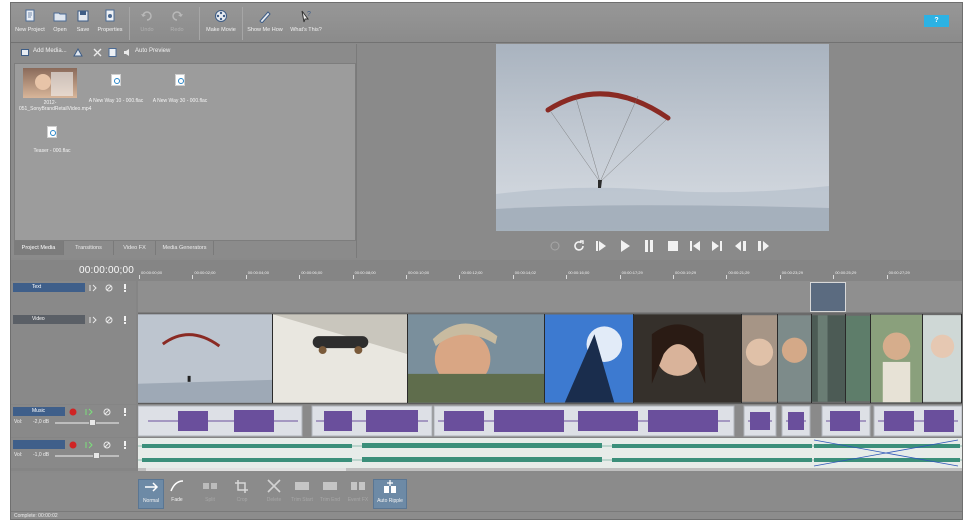 The height and width of the screenshot is (530, 972). I want to click on ruler-tick-label: 00:00:10;00, so click(419, 272).